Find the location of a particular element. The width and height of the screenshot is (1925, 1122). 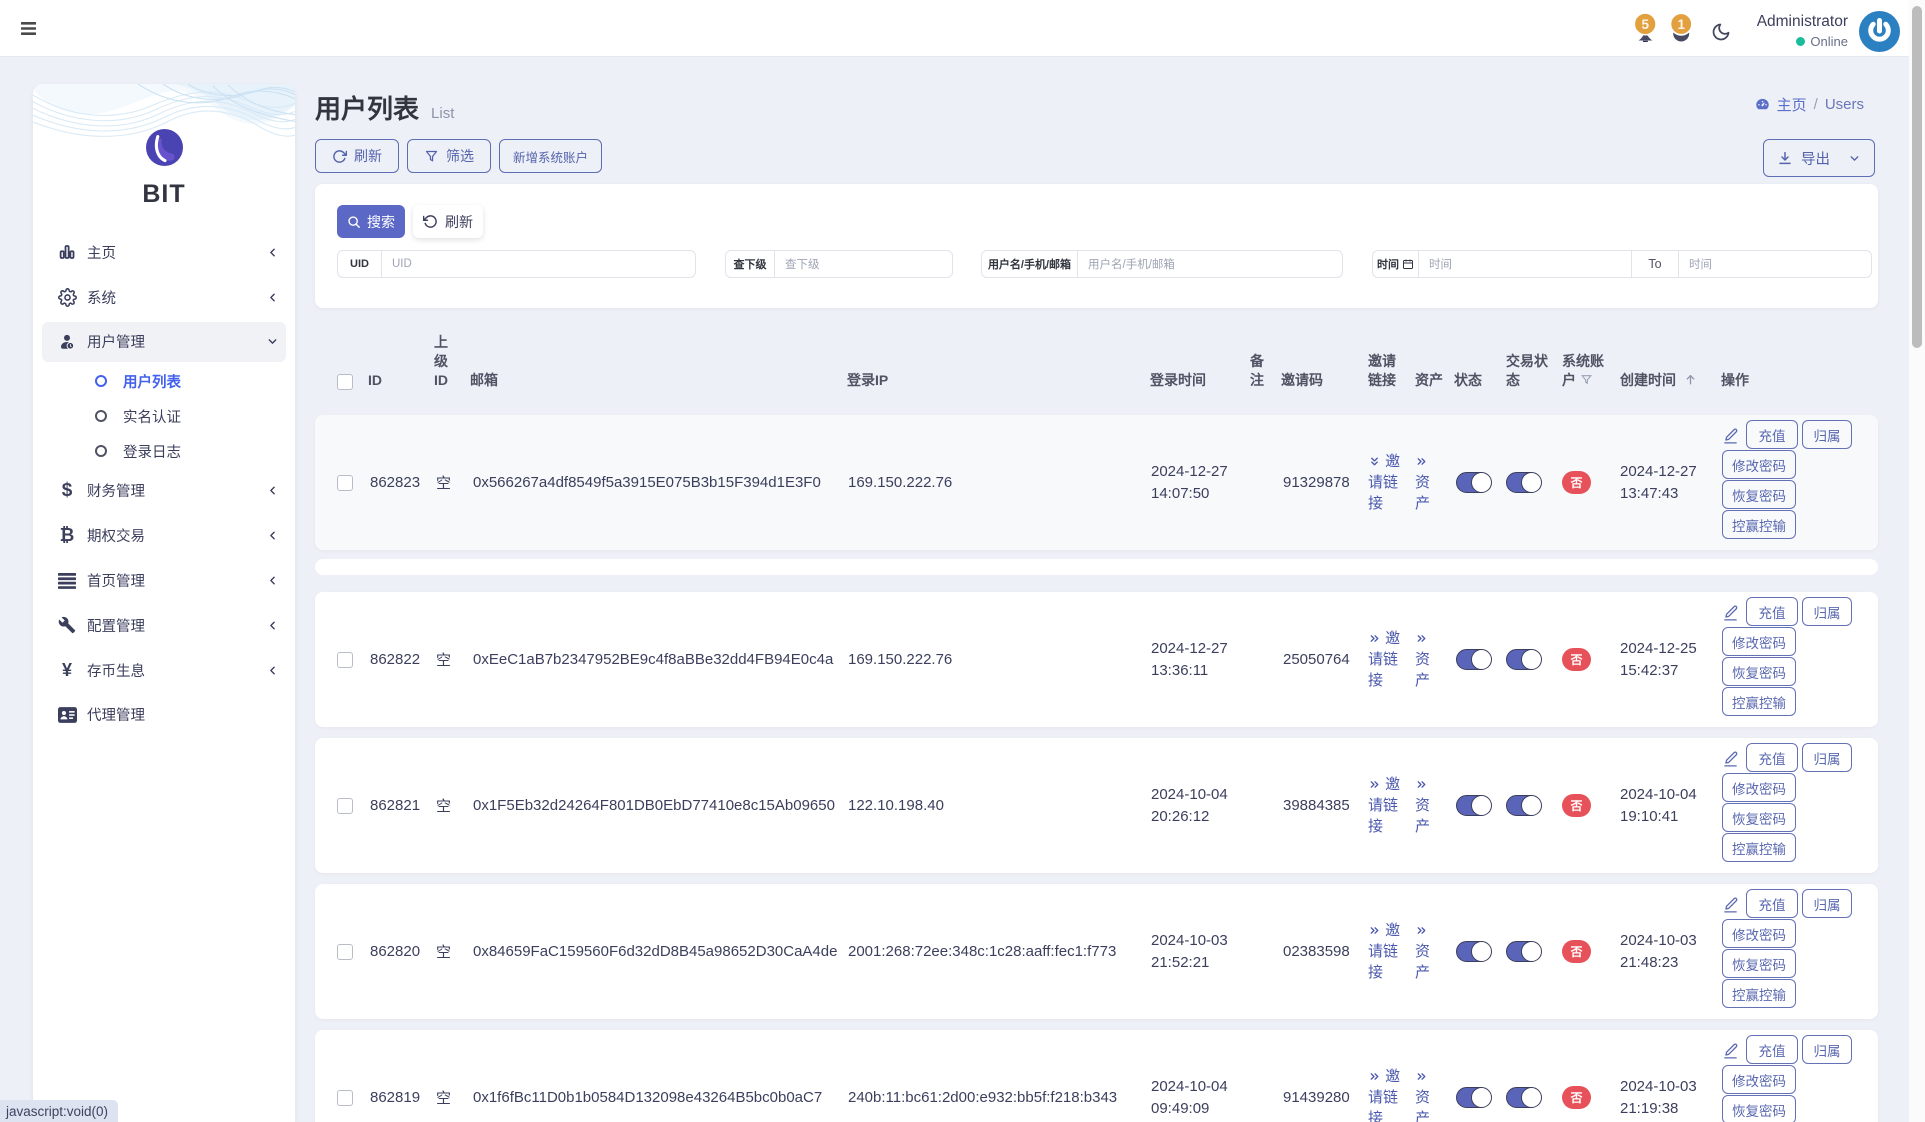

svg-text: 5 is located at coordinates (1645, 24).